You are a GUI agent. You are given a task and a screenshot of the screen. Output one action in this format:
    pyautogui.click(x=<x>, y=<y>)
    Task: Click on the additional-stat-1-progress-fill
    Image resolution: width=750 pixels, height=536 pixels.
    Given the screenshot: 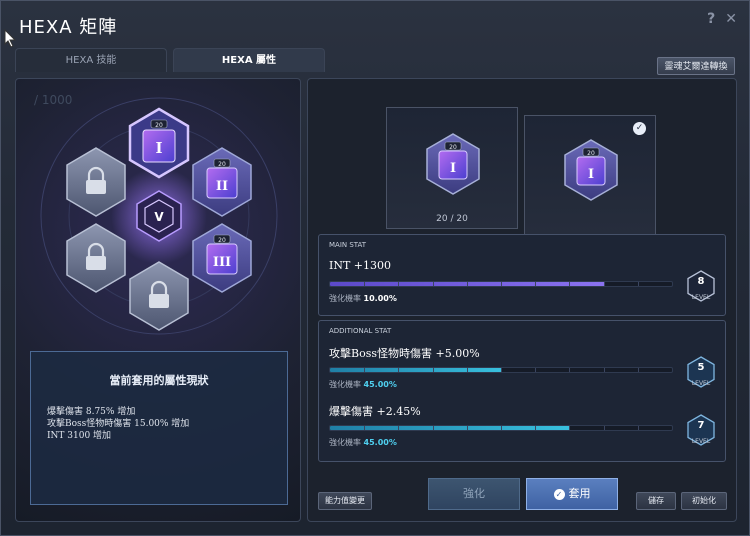 What is the action you would take?
    pyautogui.click(x=415, y=370)
    